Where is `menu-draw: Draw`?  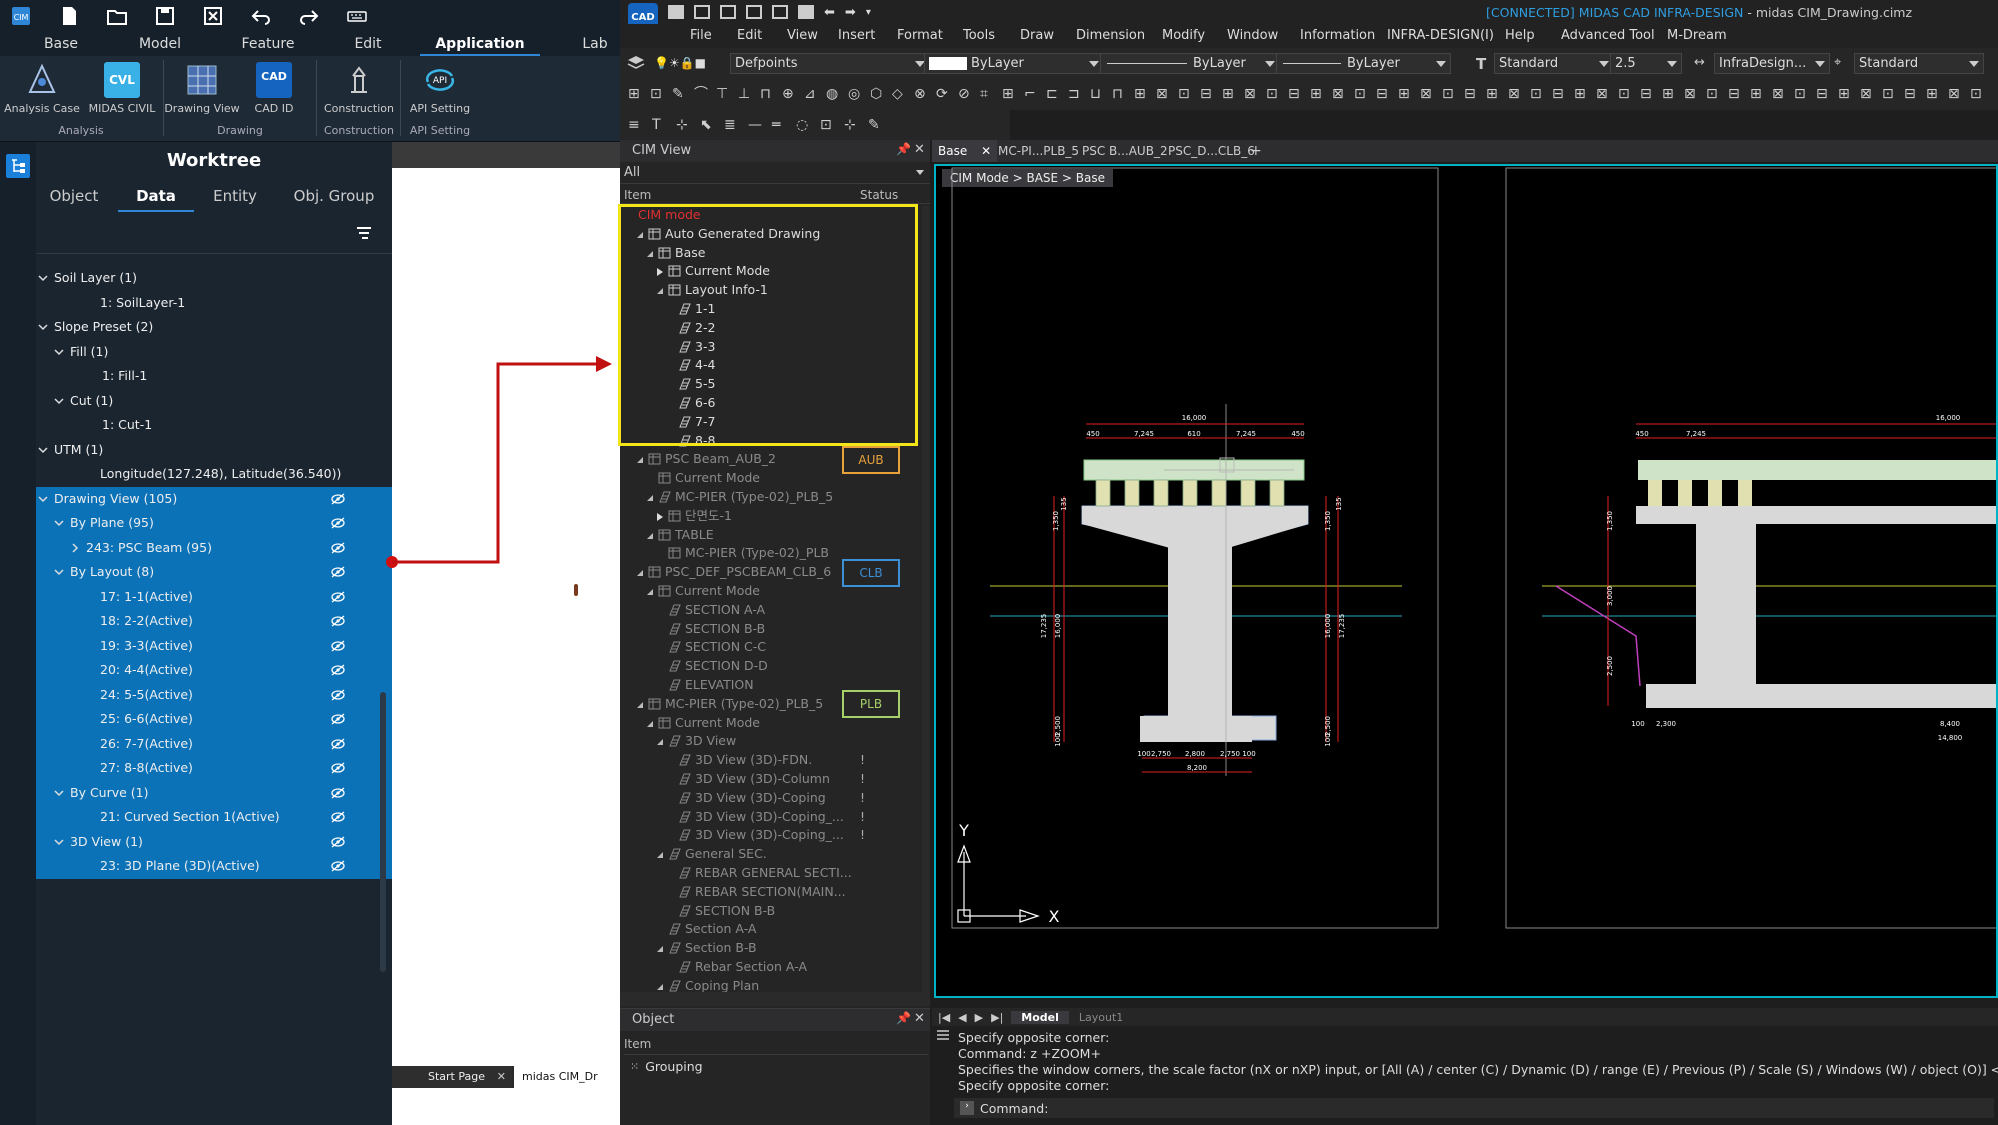
menu-draw: Draw is located at coordinates (1037, 35).